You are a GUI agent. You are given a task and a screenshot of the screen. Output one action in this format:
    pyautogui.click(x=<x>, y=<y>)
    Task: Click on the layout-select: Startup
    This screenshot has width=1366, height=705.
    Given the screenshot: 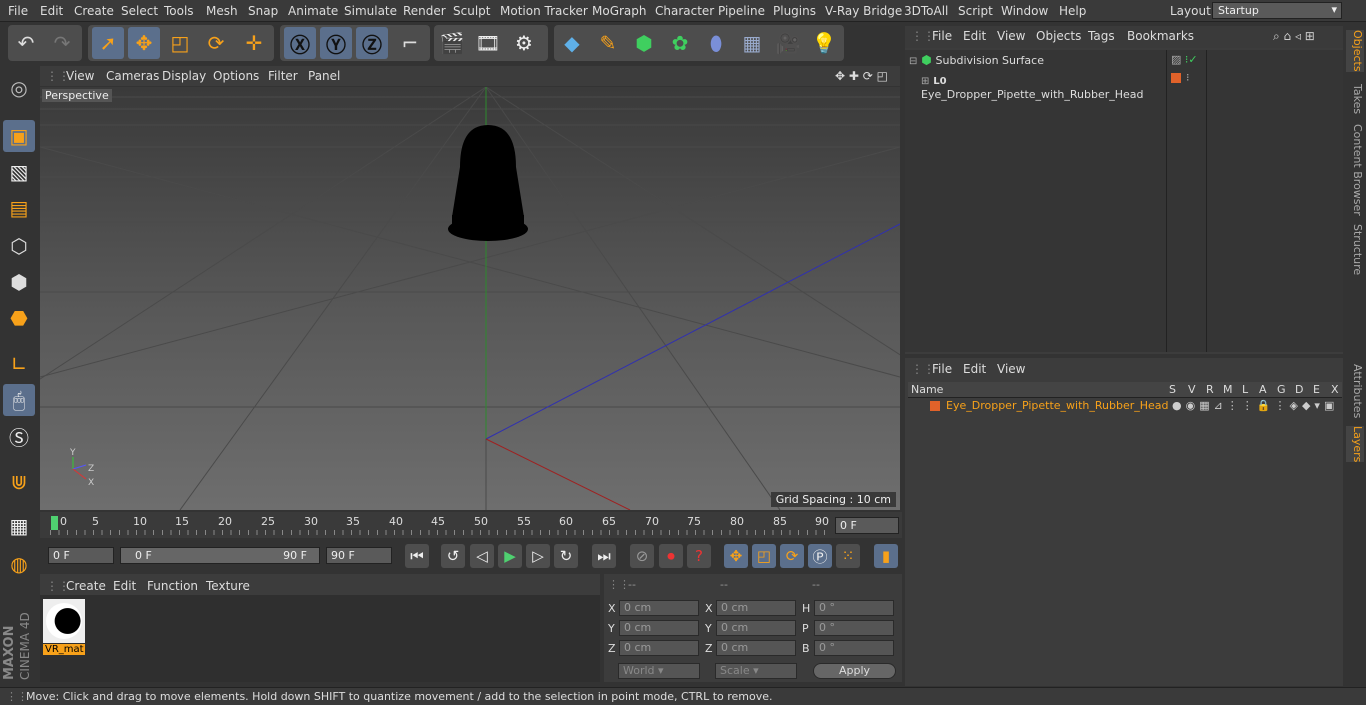 What is the action you would take?
    pyautogui.click(x=1277, y=10)
    